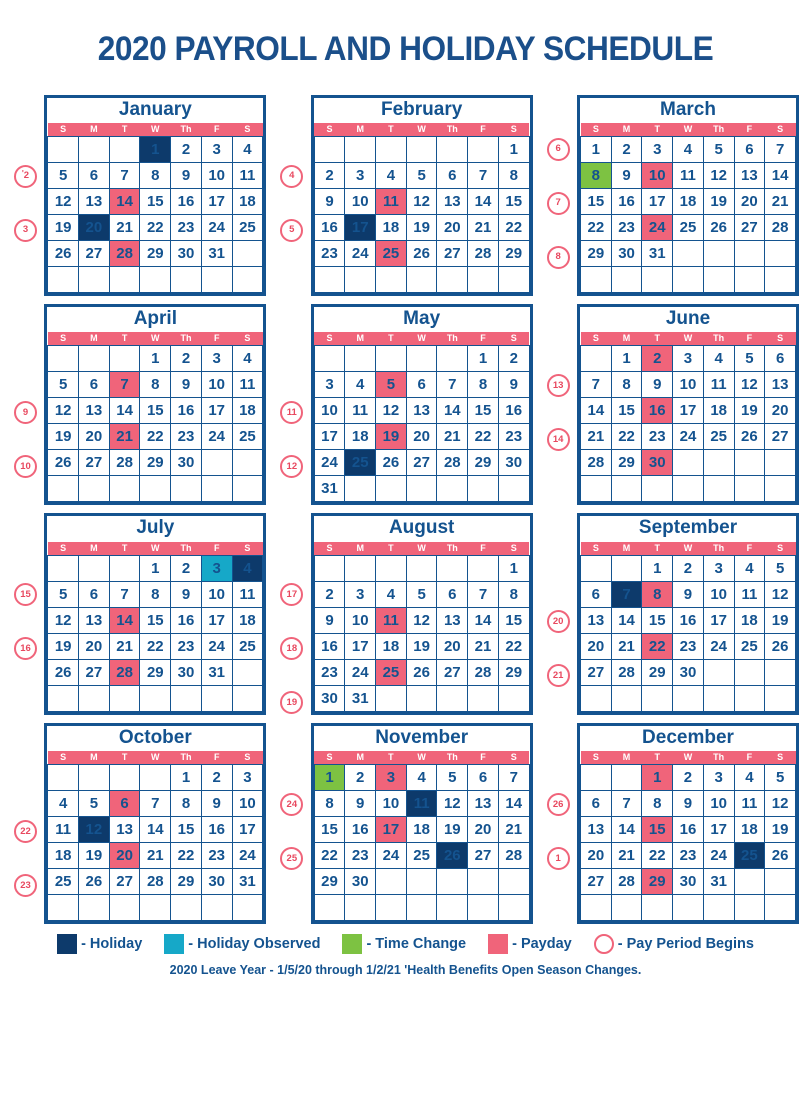 The image size is (811, 1097). What do you see at coordinates (292, 858) in the screenshot?
I see `pay-period-begins-marker: 25` at bounding box center [292, 858].